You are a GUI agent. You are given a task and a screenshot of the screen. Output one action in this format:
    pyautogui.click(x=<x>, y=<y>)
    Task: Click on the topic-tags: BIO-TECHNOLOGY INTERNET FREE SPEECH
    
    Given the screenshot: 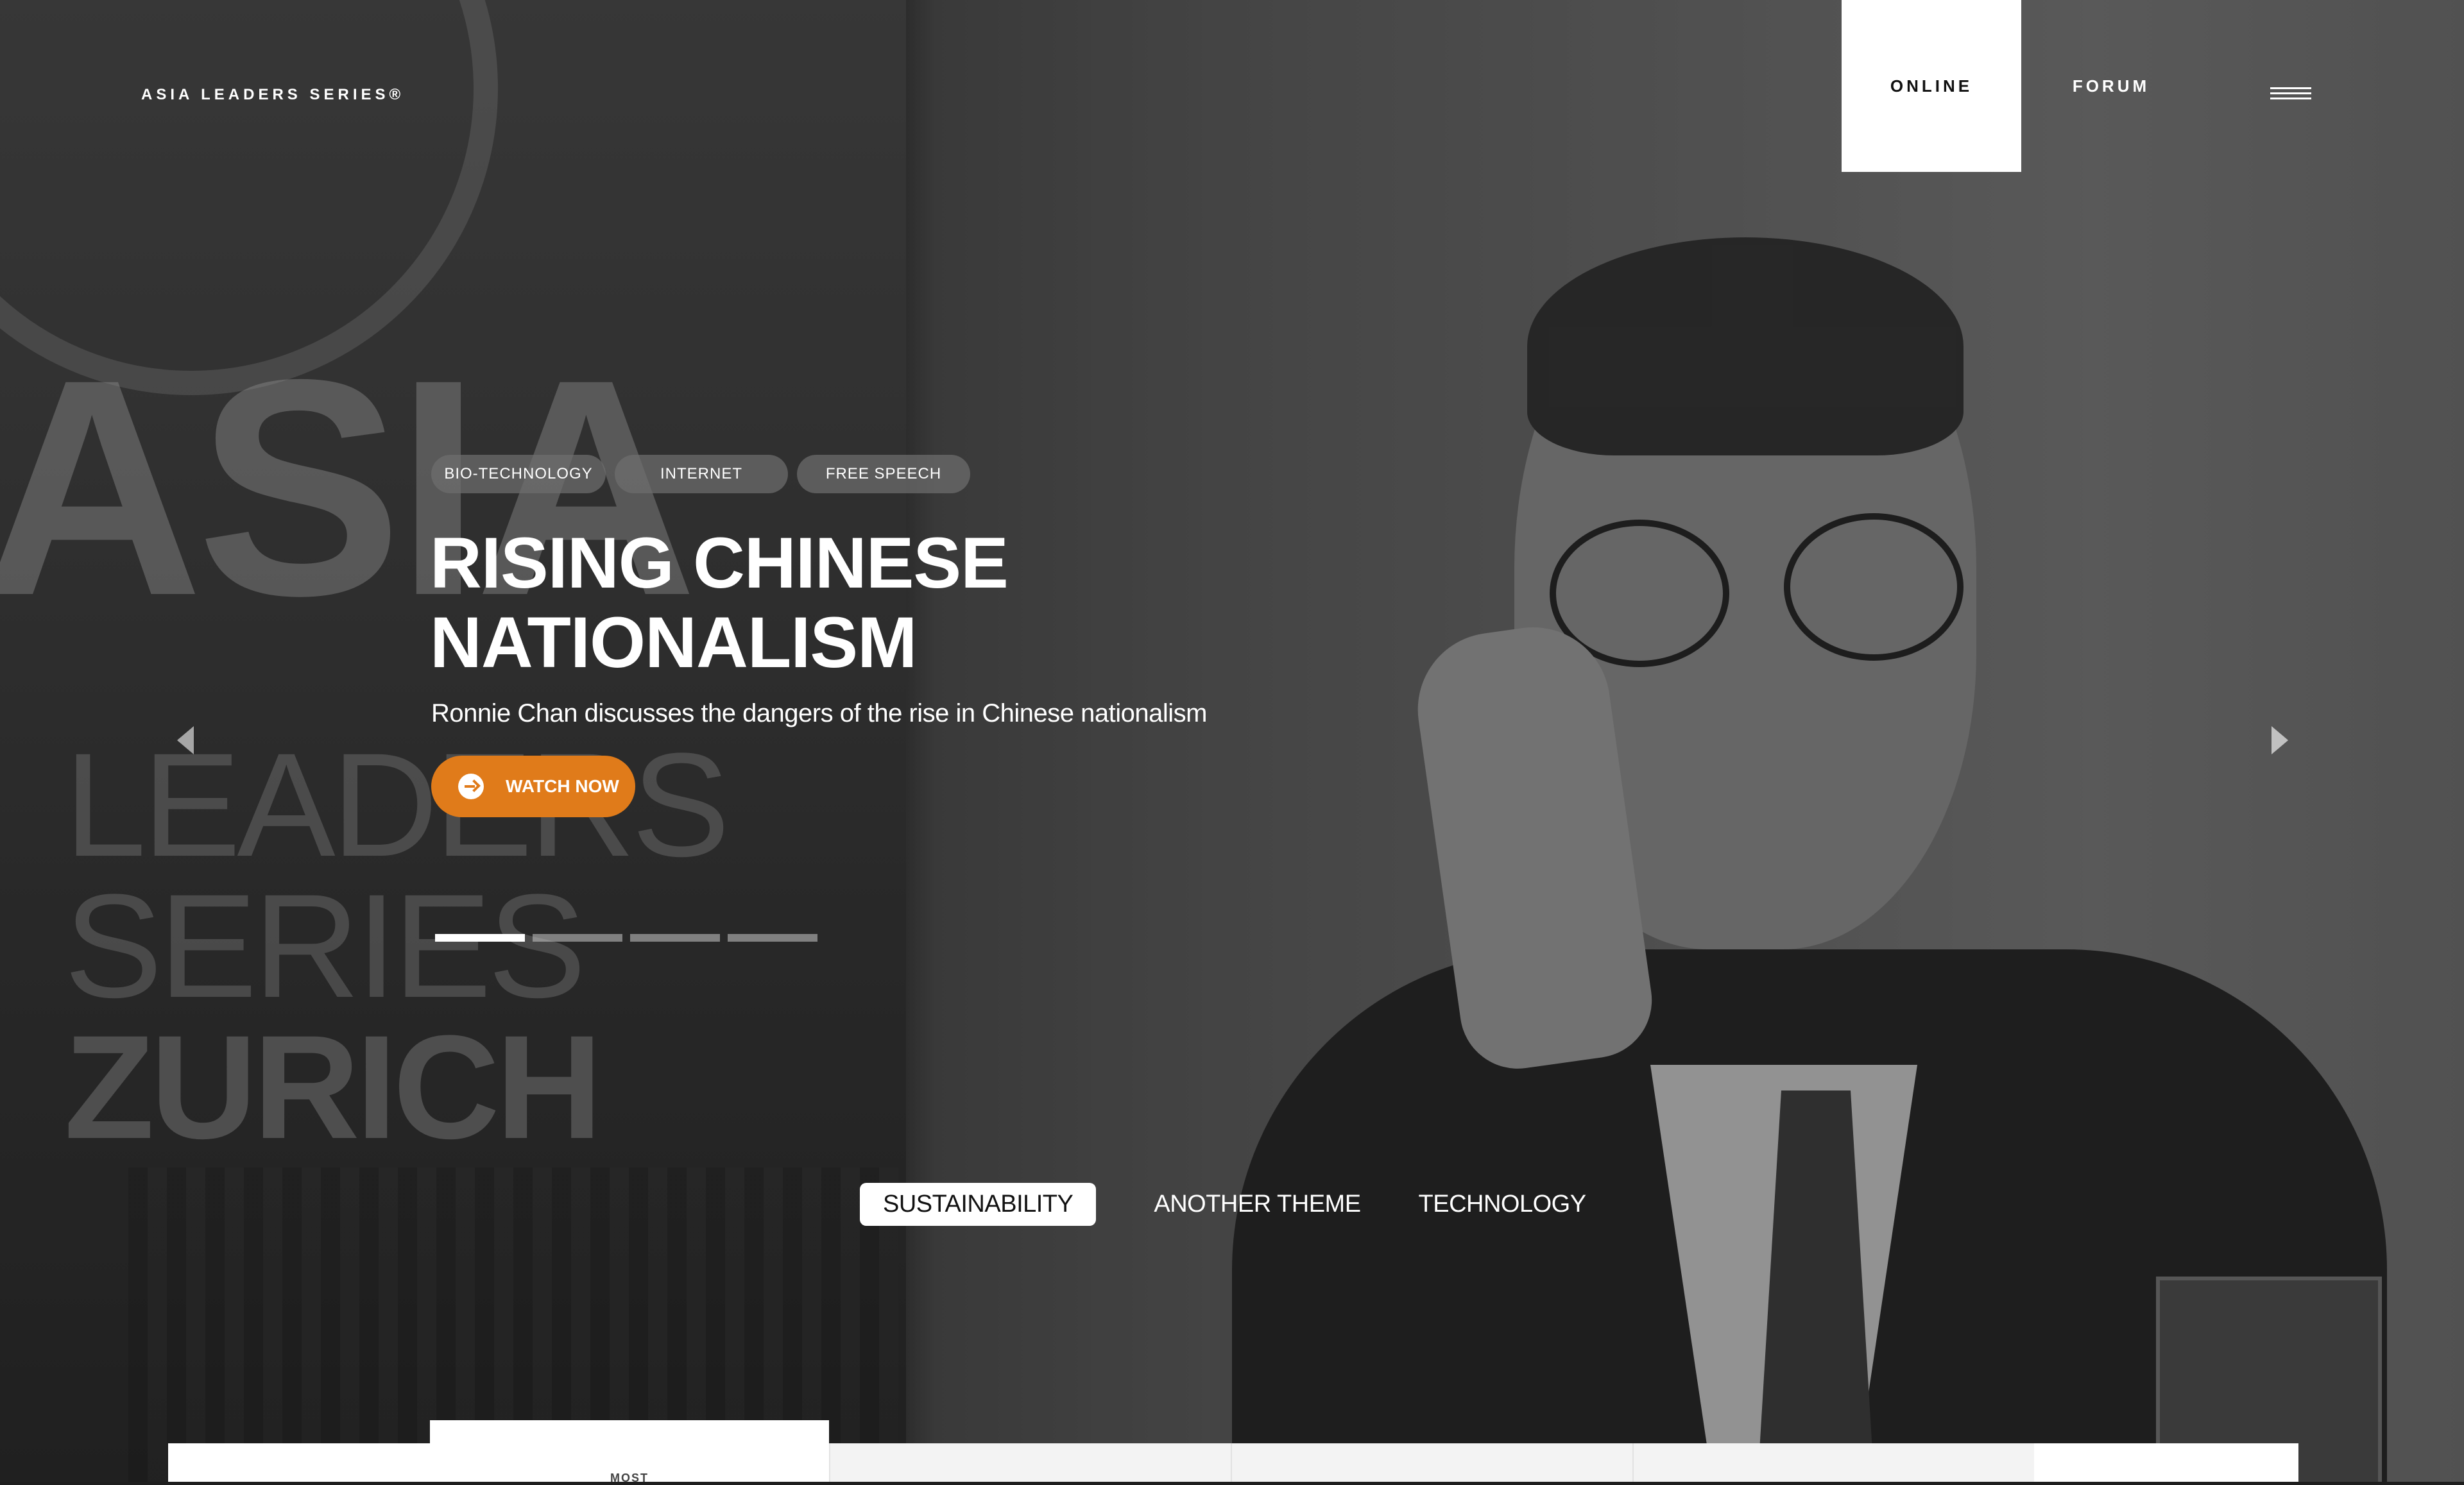 What is the action you would take?
    pyautogui.click(x=701, y=474)
    